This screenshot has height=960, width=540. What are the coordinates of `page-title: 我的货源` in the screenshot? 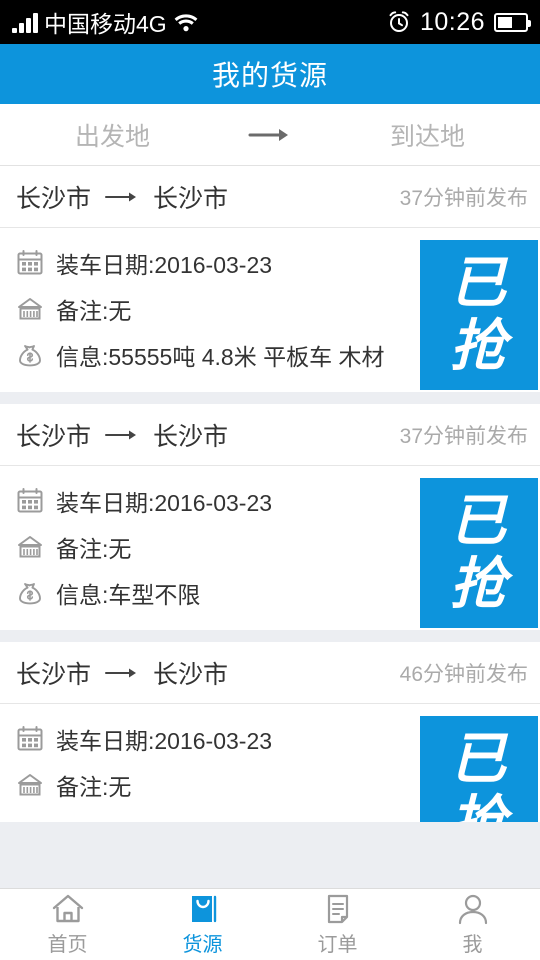 It's located at (269, 75).